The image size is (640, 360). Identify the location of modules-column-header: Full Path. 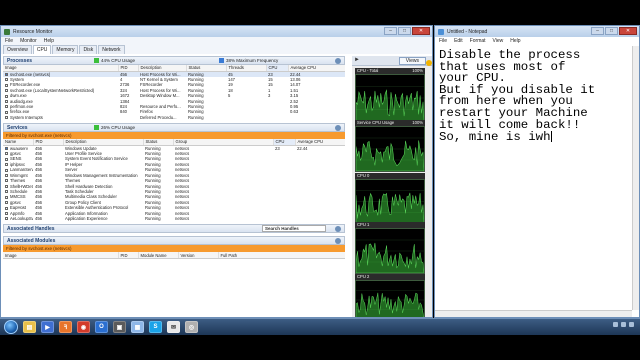
(281, 255).